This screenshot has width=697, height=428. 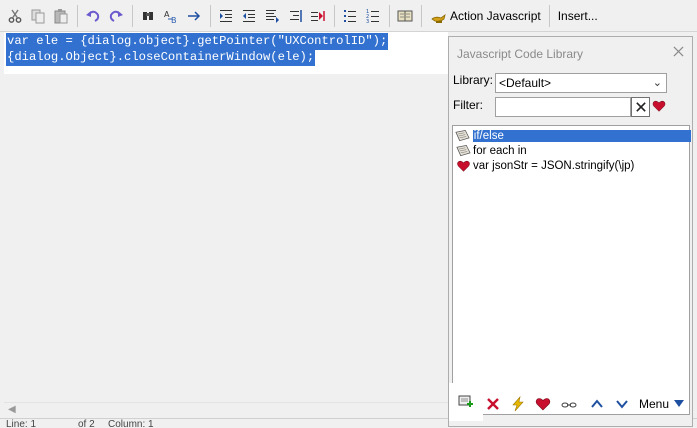 I want to click on close-button, so click(x=678, y=51).